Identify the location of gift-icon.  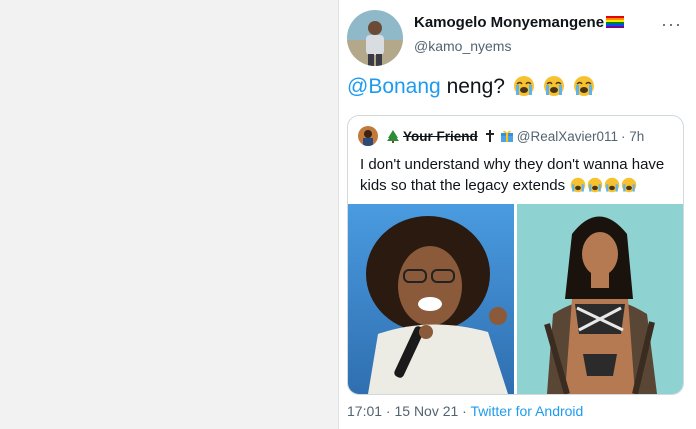
(506, 136).